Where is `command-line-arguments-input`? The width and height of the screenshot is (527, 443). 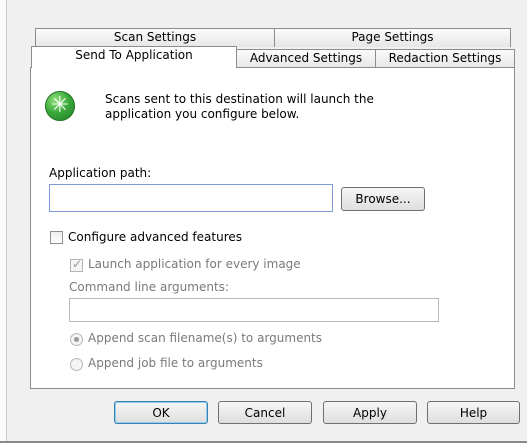 command-line-arguments-input is located at coordinates (254, 310).